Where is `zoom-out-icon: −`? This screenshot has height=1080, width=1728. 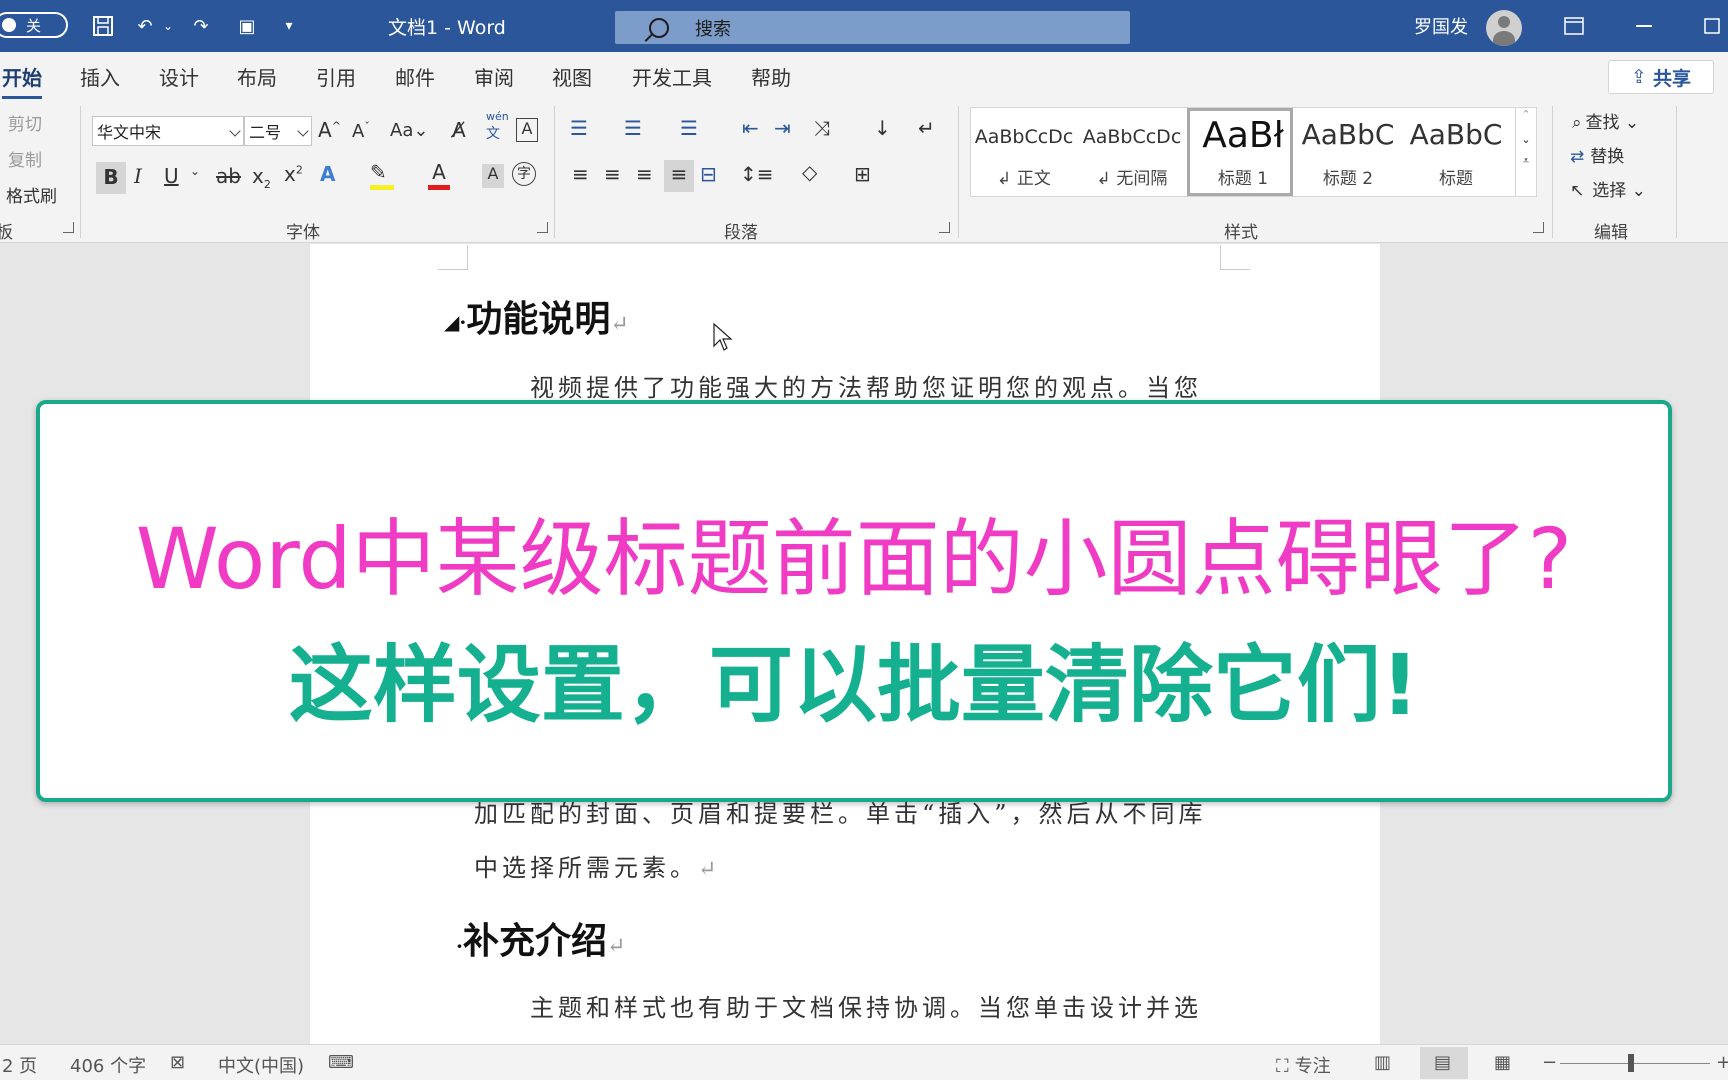
zoom-out-icon: − is located at coordinates (1549, 1062).